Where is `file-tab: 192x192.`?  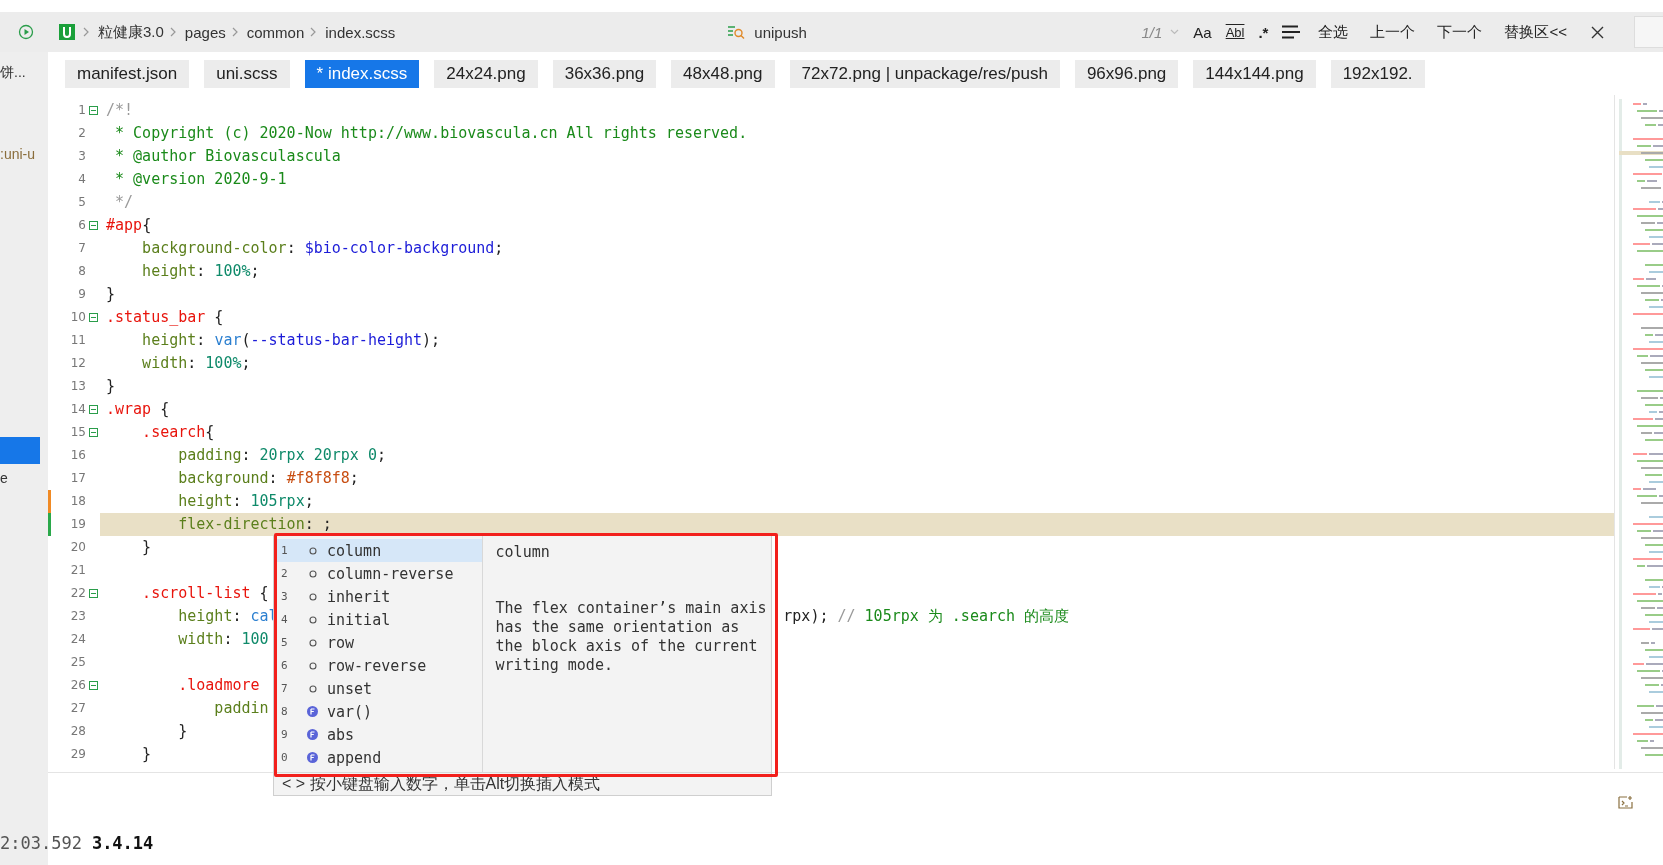 file-tab: 192x192. is located at coordinates (1377, 73).